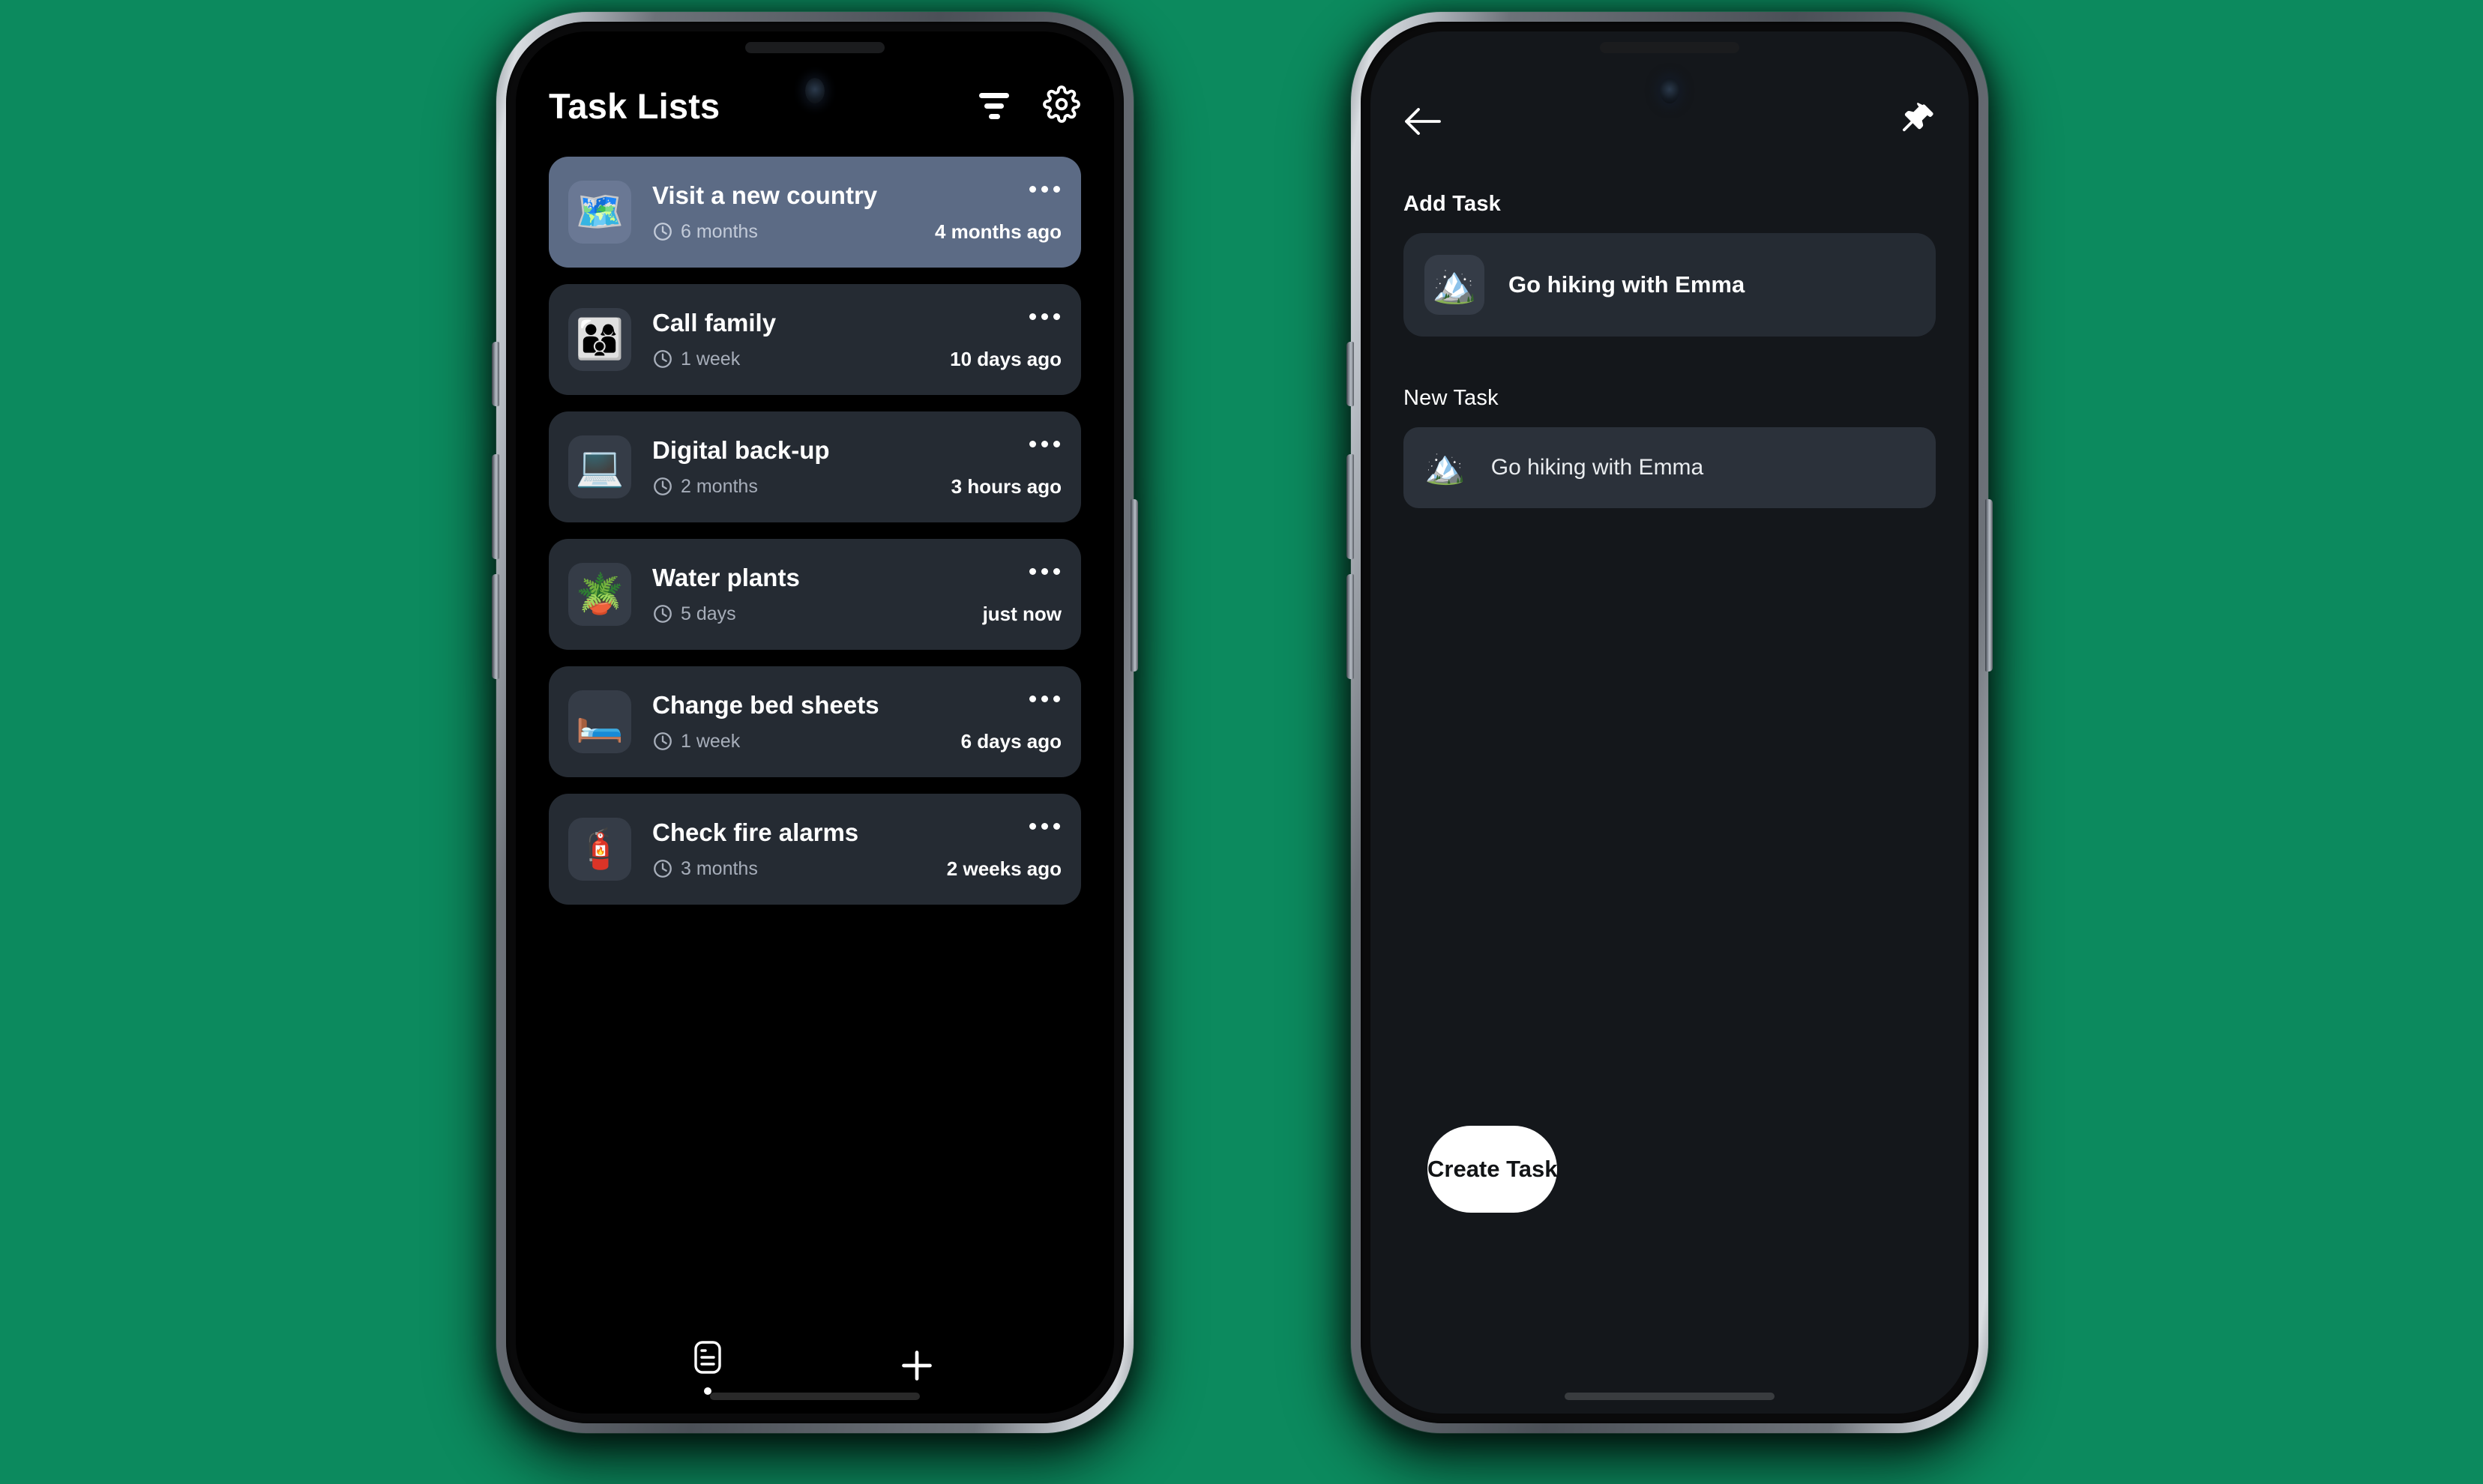 The width and height of the screenshot is (2483, 1484). What do you see at coordinates (815, 48) in the screenshot?
I see `earpiece-speaker` at bounding box center [815, 48].